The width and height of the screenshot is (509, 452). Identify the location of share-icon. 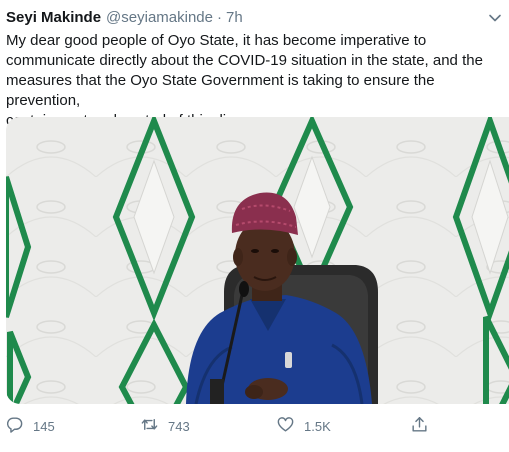
(419, 426).